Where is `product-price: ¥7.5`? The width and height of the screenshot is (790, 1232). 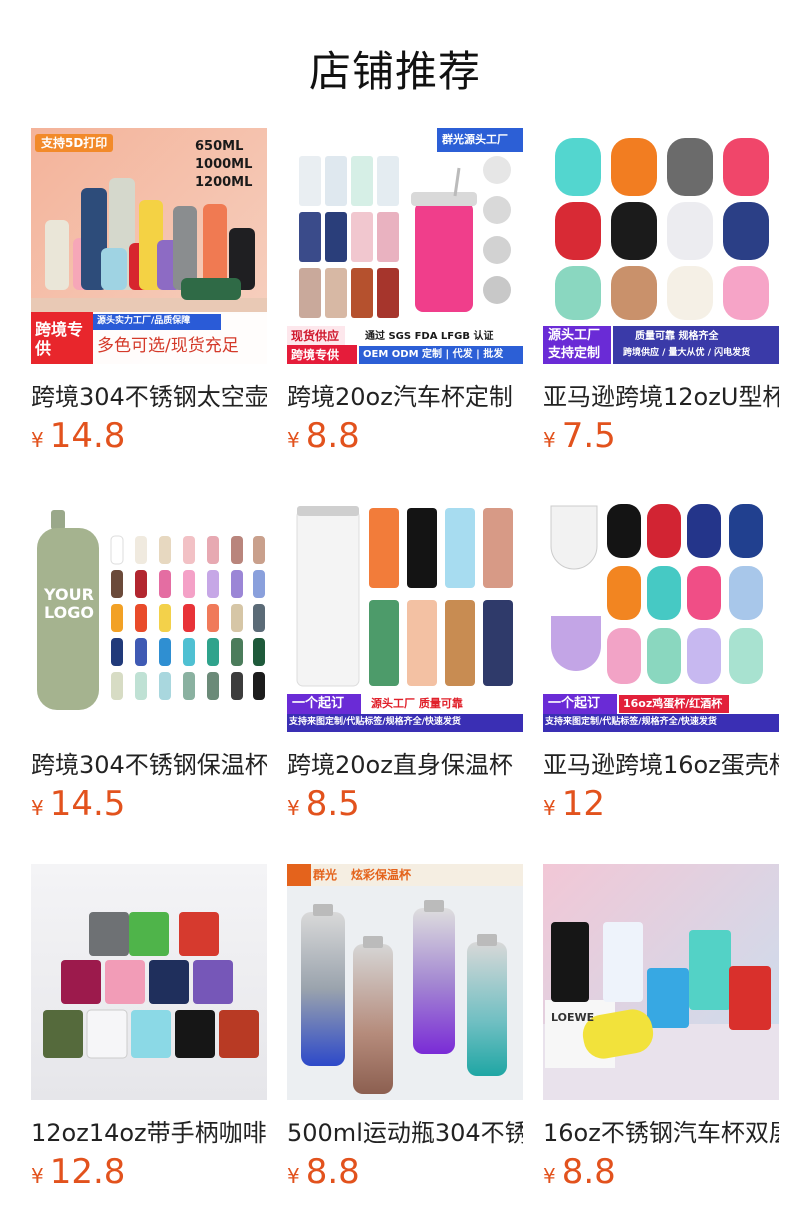 product-price: ¥7.5 is located at coordinates (579, 436).